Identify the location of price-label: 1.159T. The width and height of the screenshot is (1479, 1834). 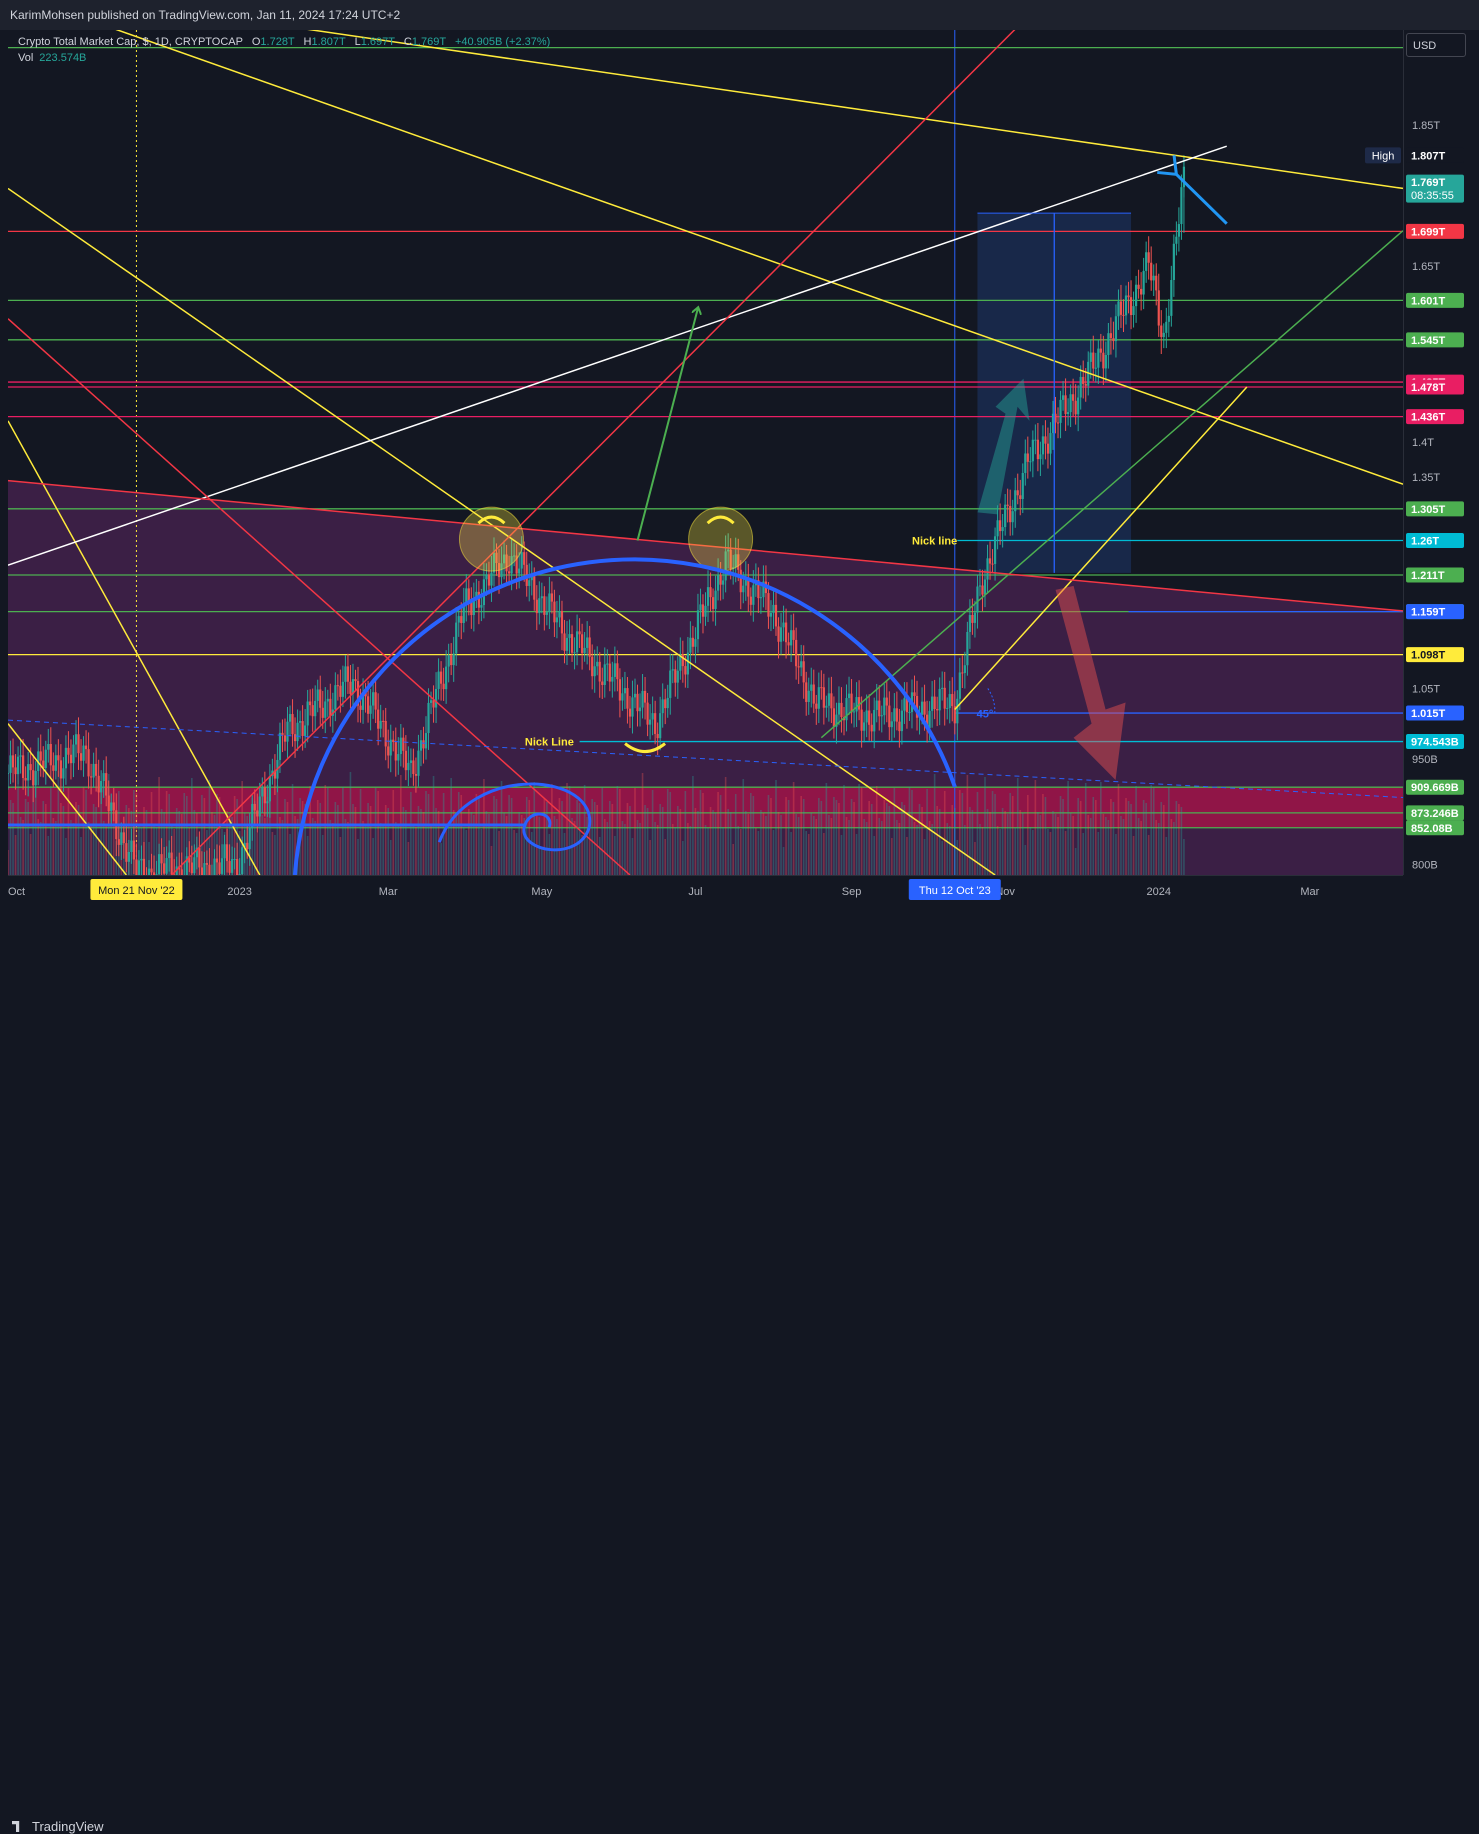
(1428, 613).